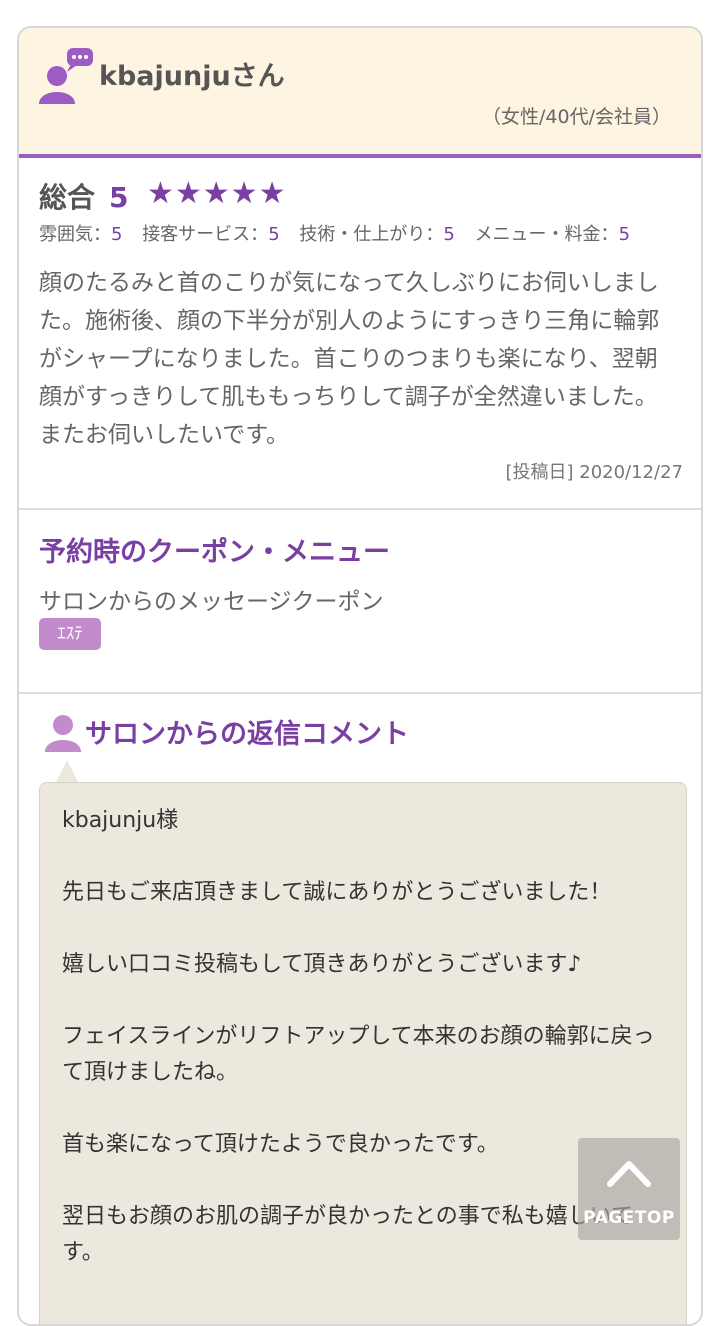  What do you see at coordinates (546, 234) in the screenshot?
I see `sub-rating-label: メニュー・料金：` at bounding box center [546, 234].